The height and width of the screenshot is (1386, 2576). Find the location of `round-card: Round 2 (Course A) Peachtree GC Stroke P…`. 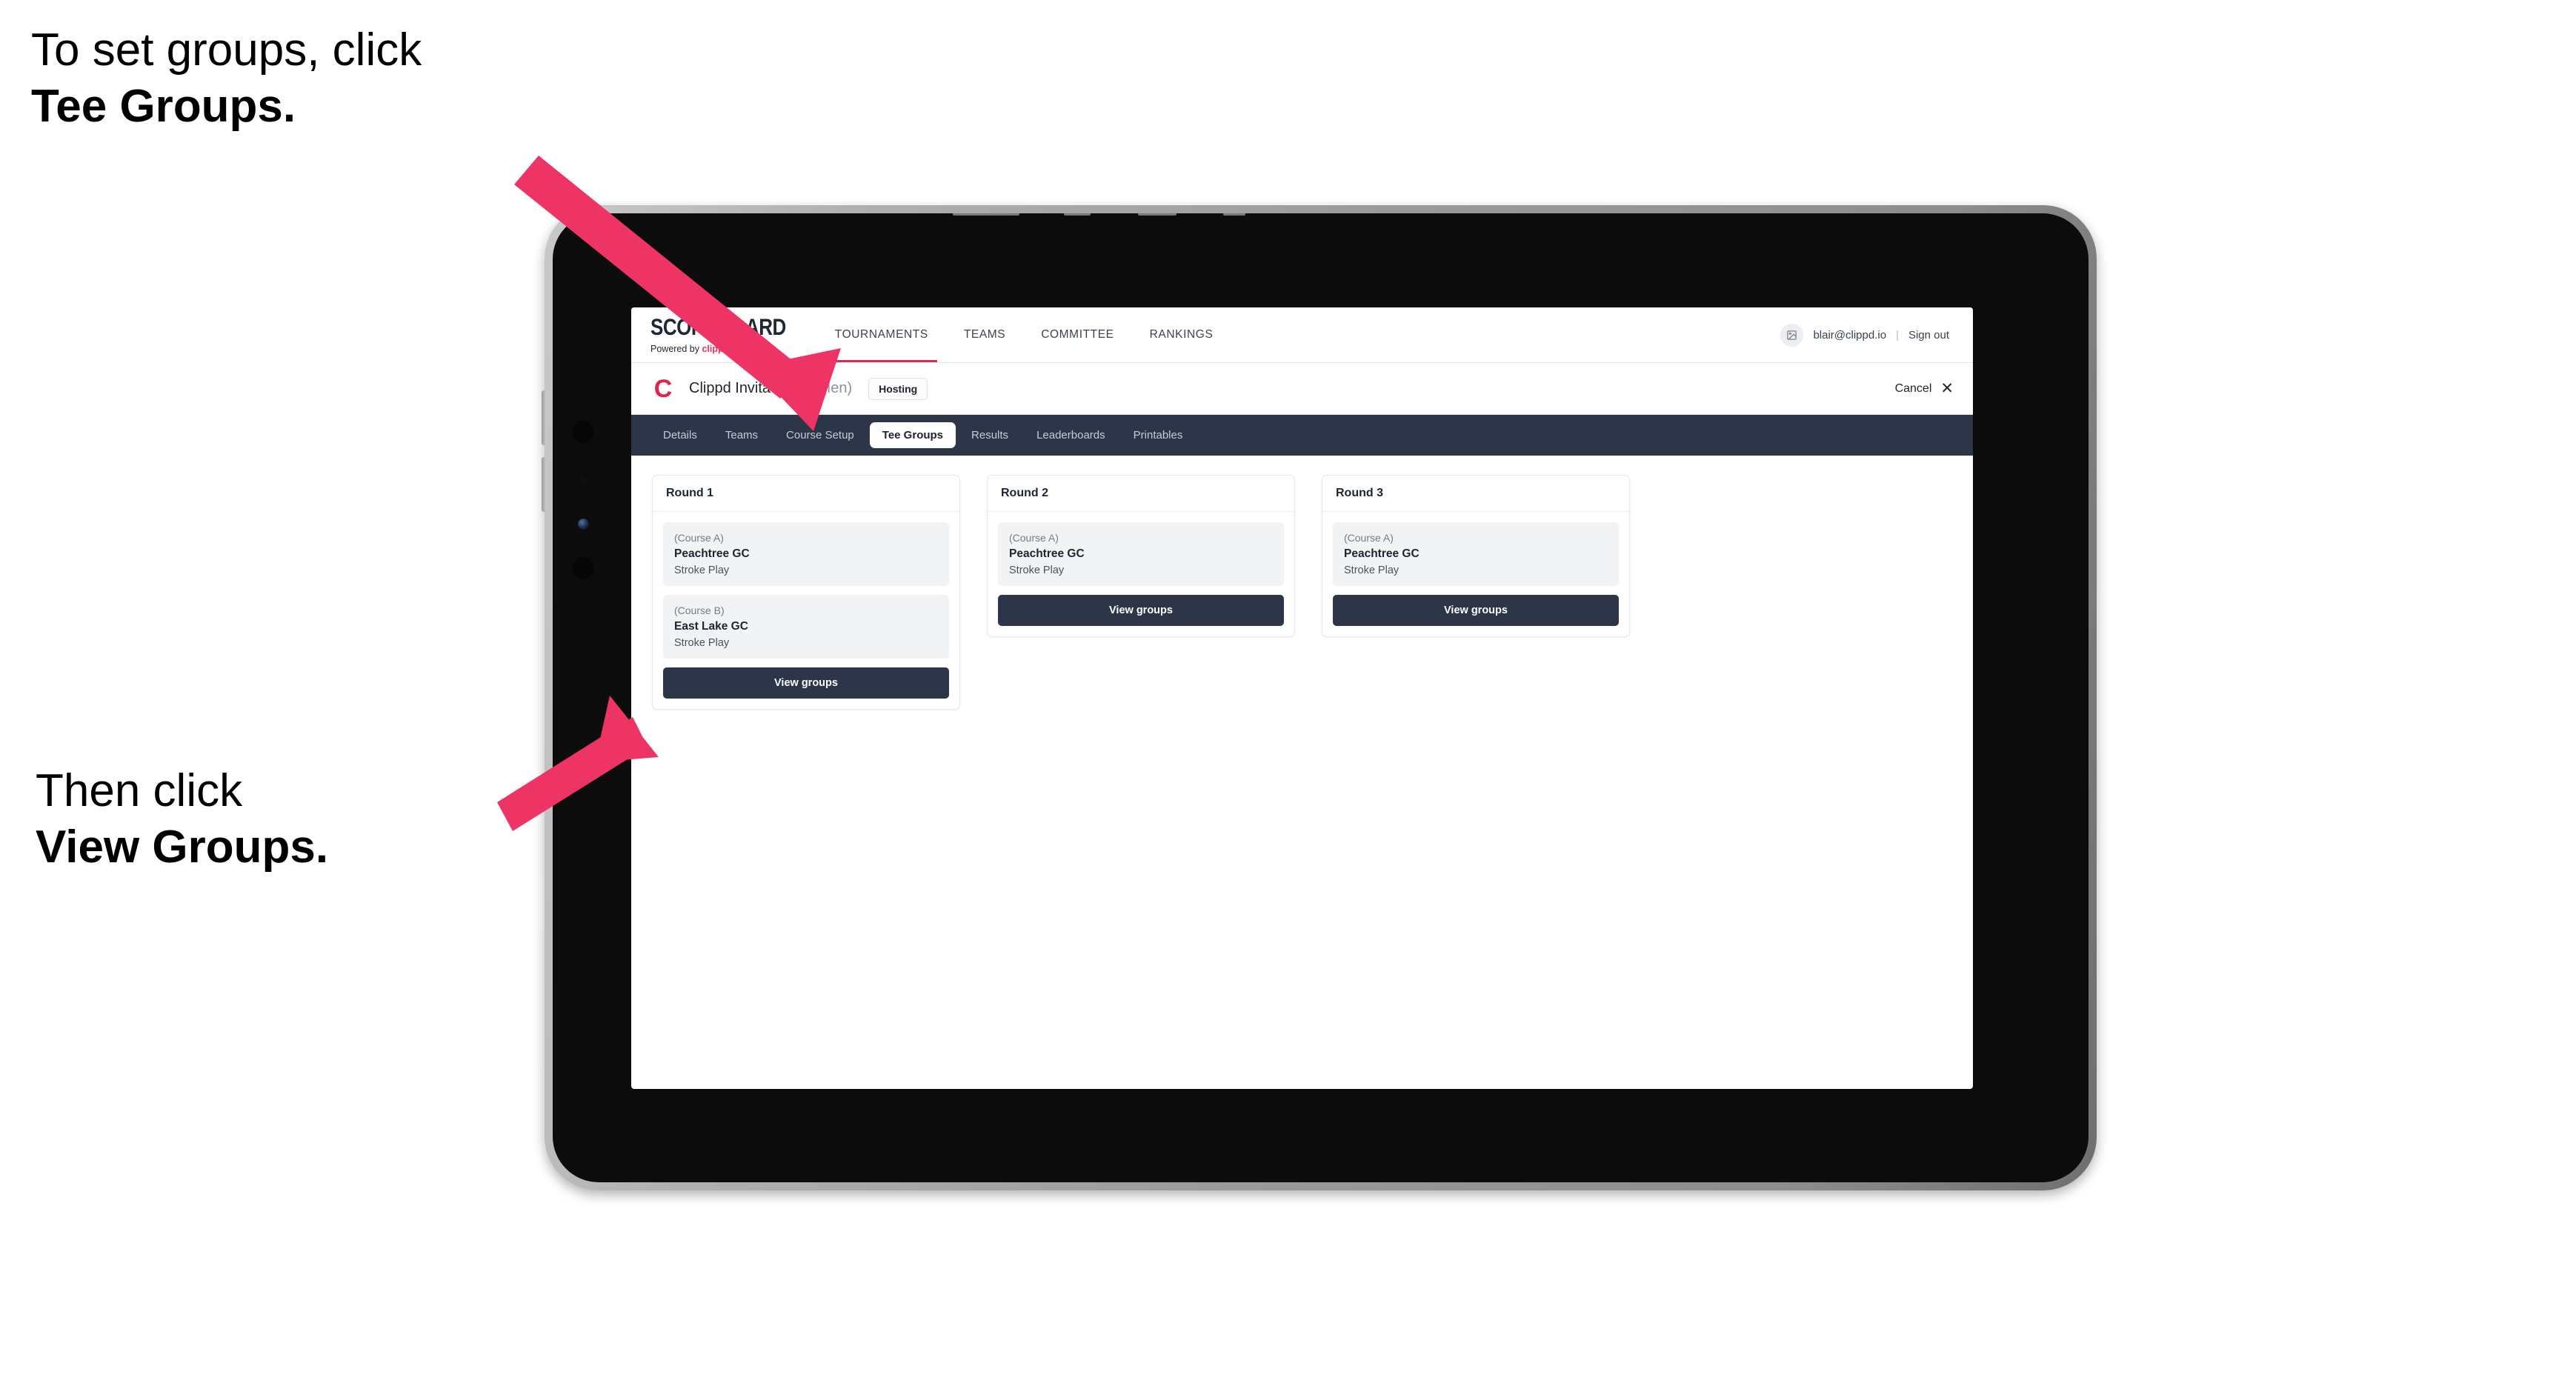

round-card: Round 2 (Course A) Peachtree GC Stroke P… is located at coordinates (1141, 556).